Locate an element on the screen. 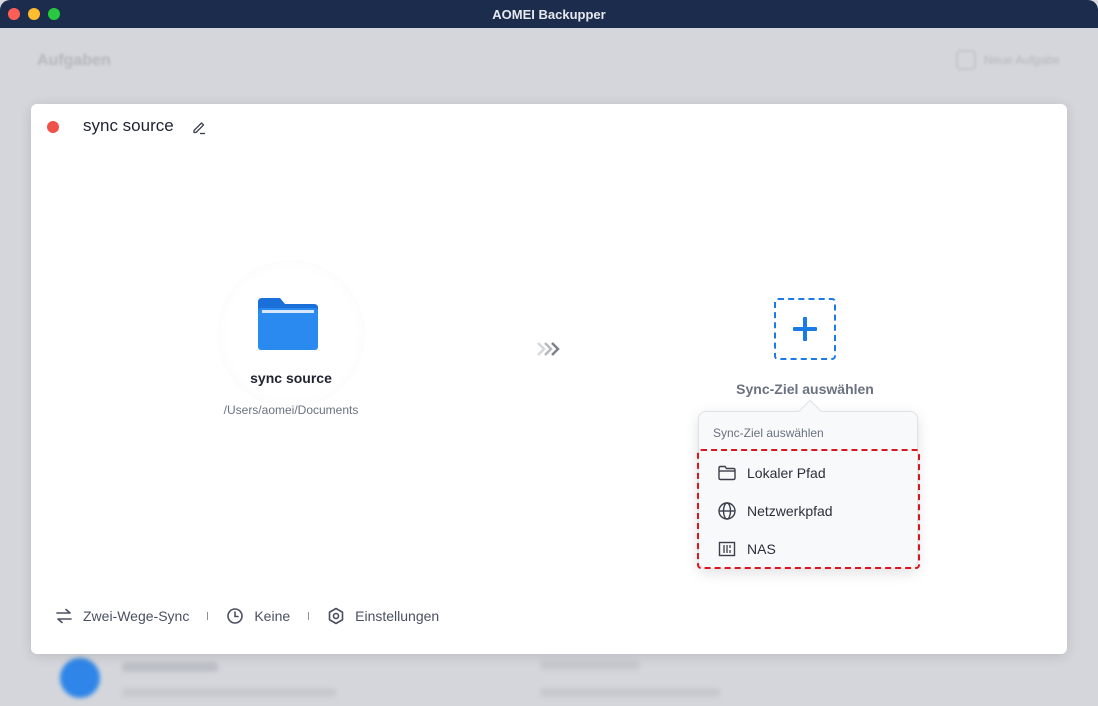 The height and width of the screenshot is (706, 1098). sync-mode-button: Zwei-Wege-Sync is located at coordinates (122, 616).